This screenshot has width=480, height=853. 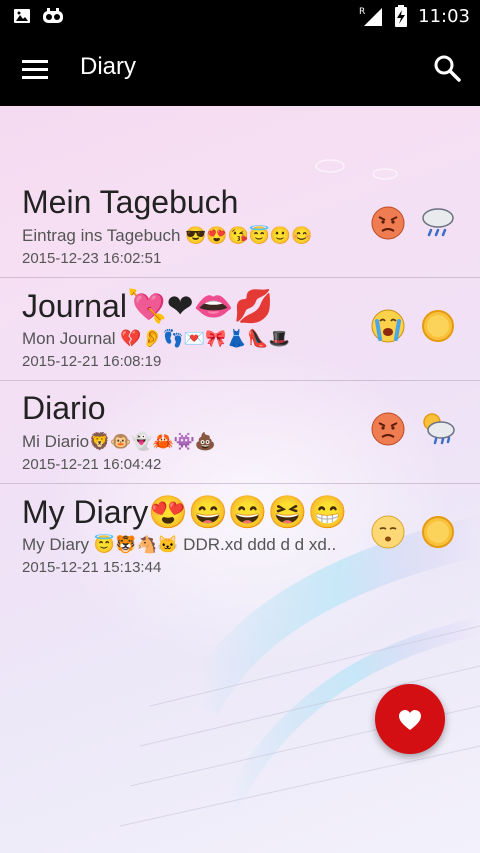 What do you see at coordinates (38, 16) in the screenshot?
I see `notification-icons` at bounding box center [38, 16].